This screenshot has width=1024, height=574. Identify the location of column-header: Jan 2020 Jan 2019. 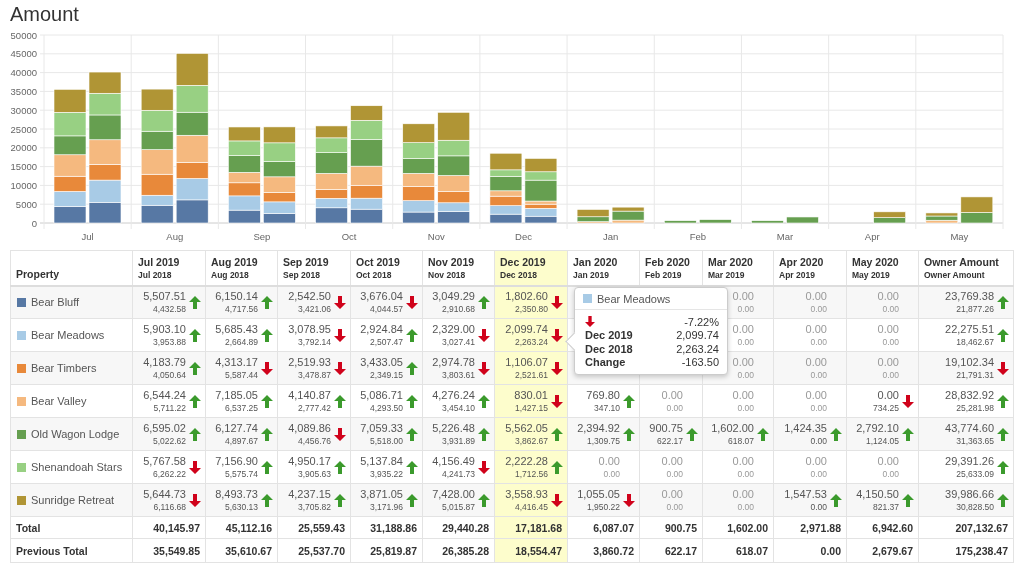
(603, 268).